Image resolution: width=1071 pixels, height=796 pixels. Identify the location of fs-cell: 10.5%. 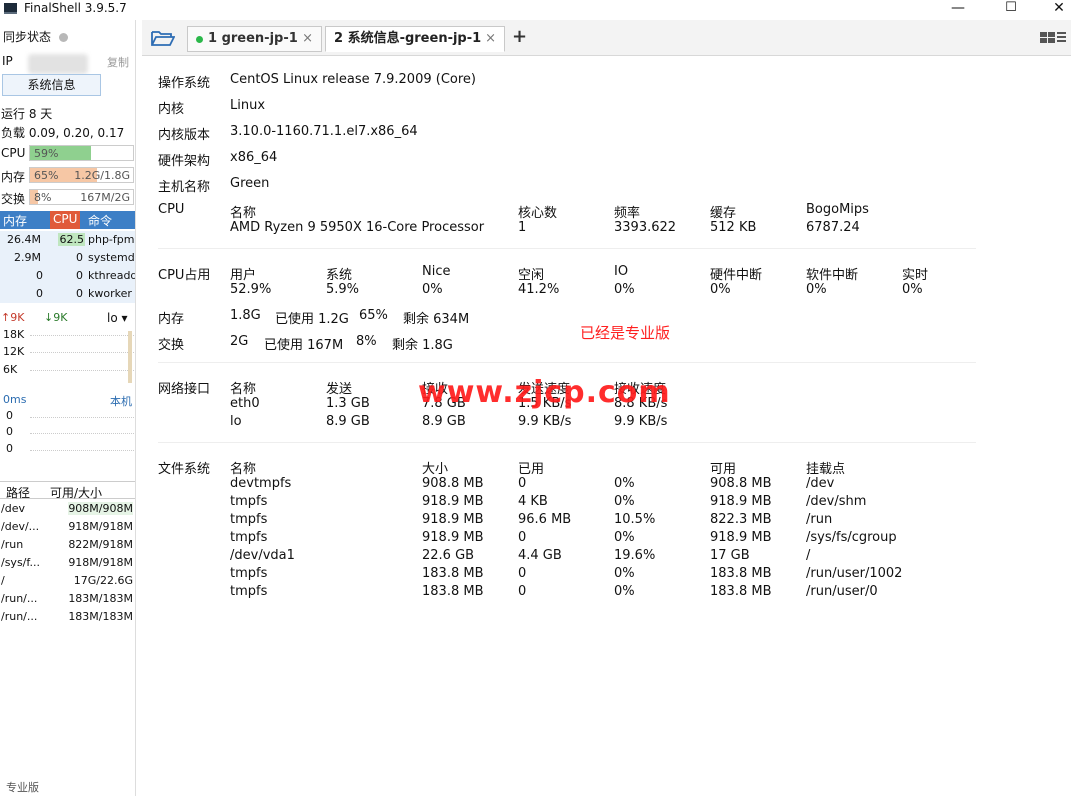
(635, 519).